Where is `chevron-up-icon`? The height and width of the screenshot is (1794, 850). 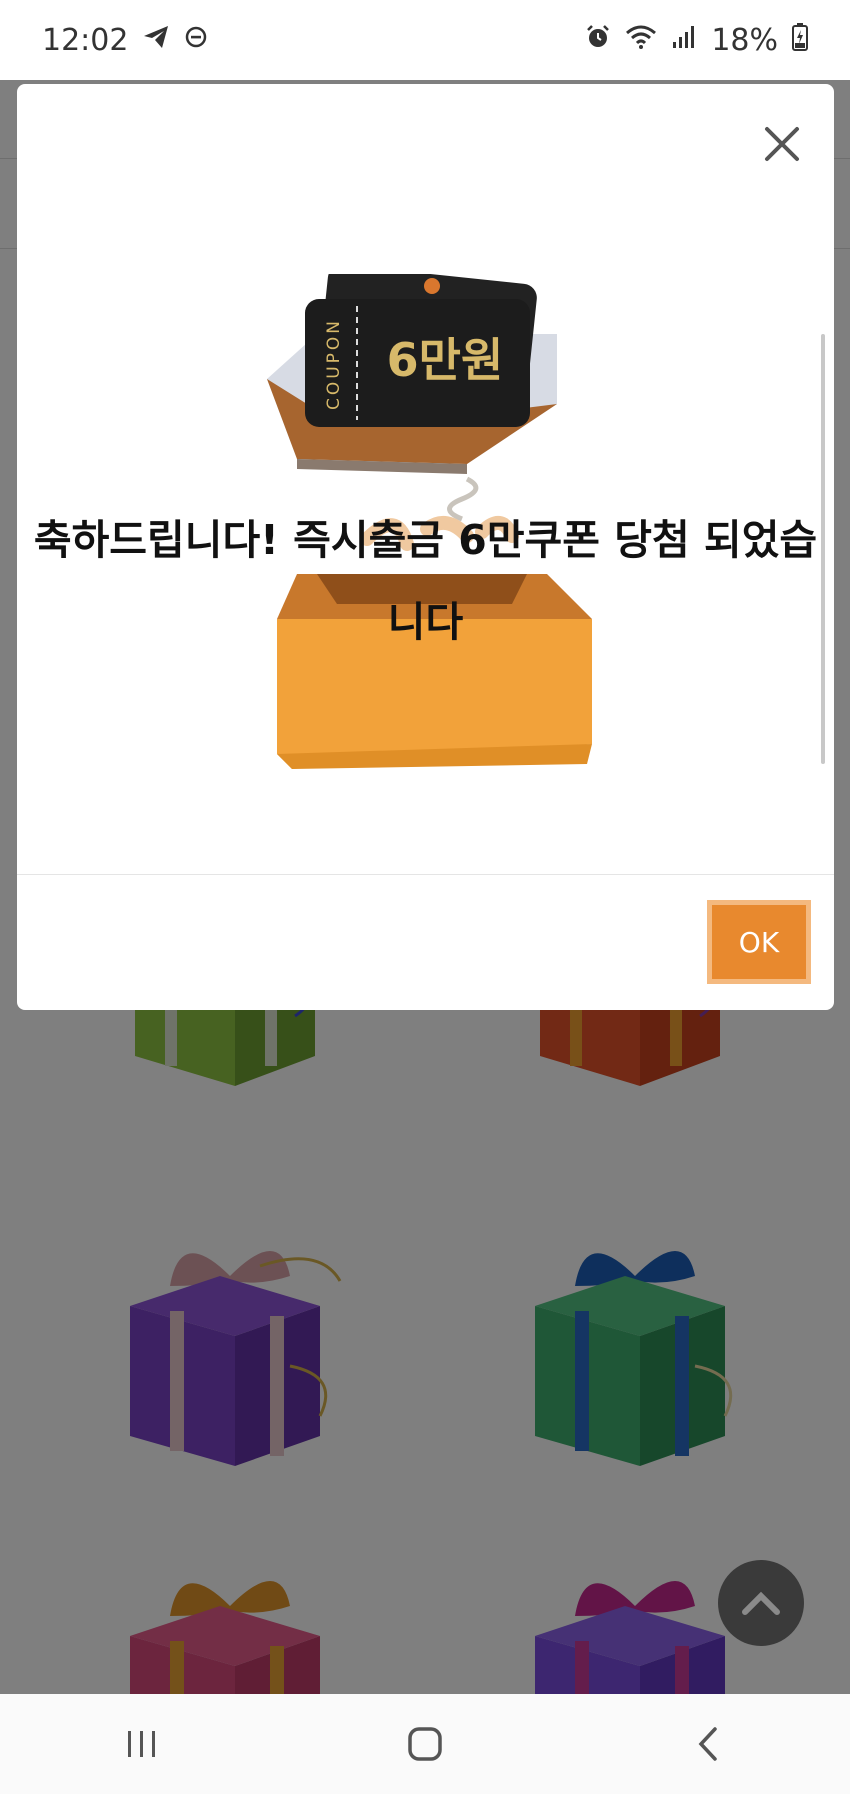
chevron-up-icon is located at coordinates (761, 1603).